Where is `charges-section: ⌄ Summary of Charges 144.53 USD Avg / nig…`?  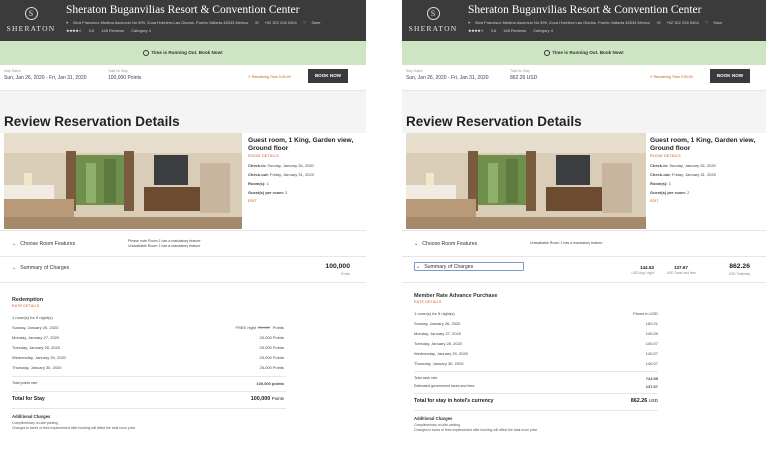 charges-section: ⌄ Summary of Charges 144.53 USD Avg / nig… is located at coordinates (584, 270).